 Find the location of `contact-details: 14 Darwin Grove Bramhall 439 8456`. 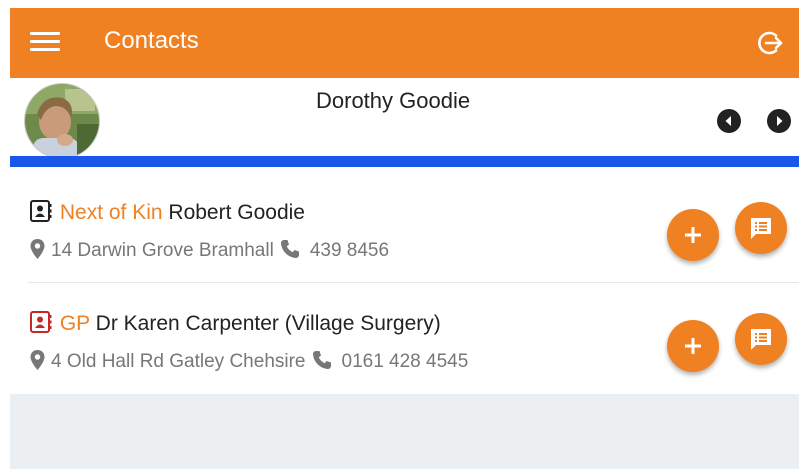

contact-details: 14 Darwin Grove Bramhall 439 8456 is located at coordinates (209, 250).